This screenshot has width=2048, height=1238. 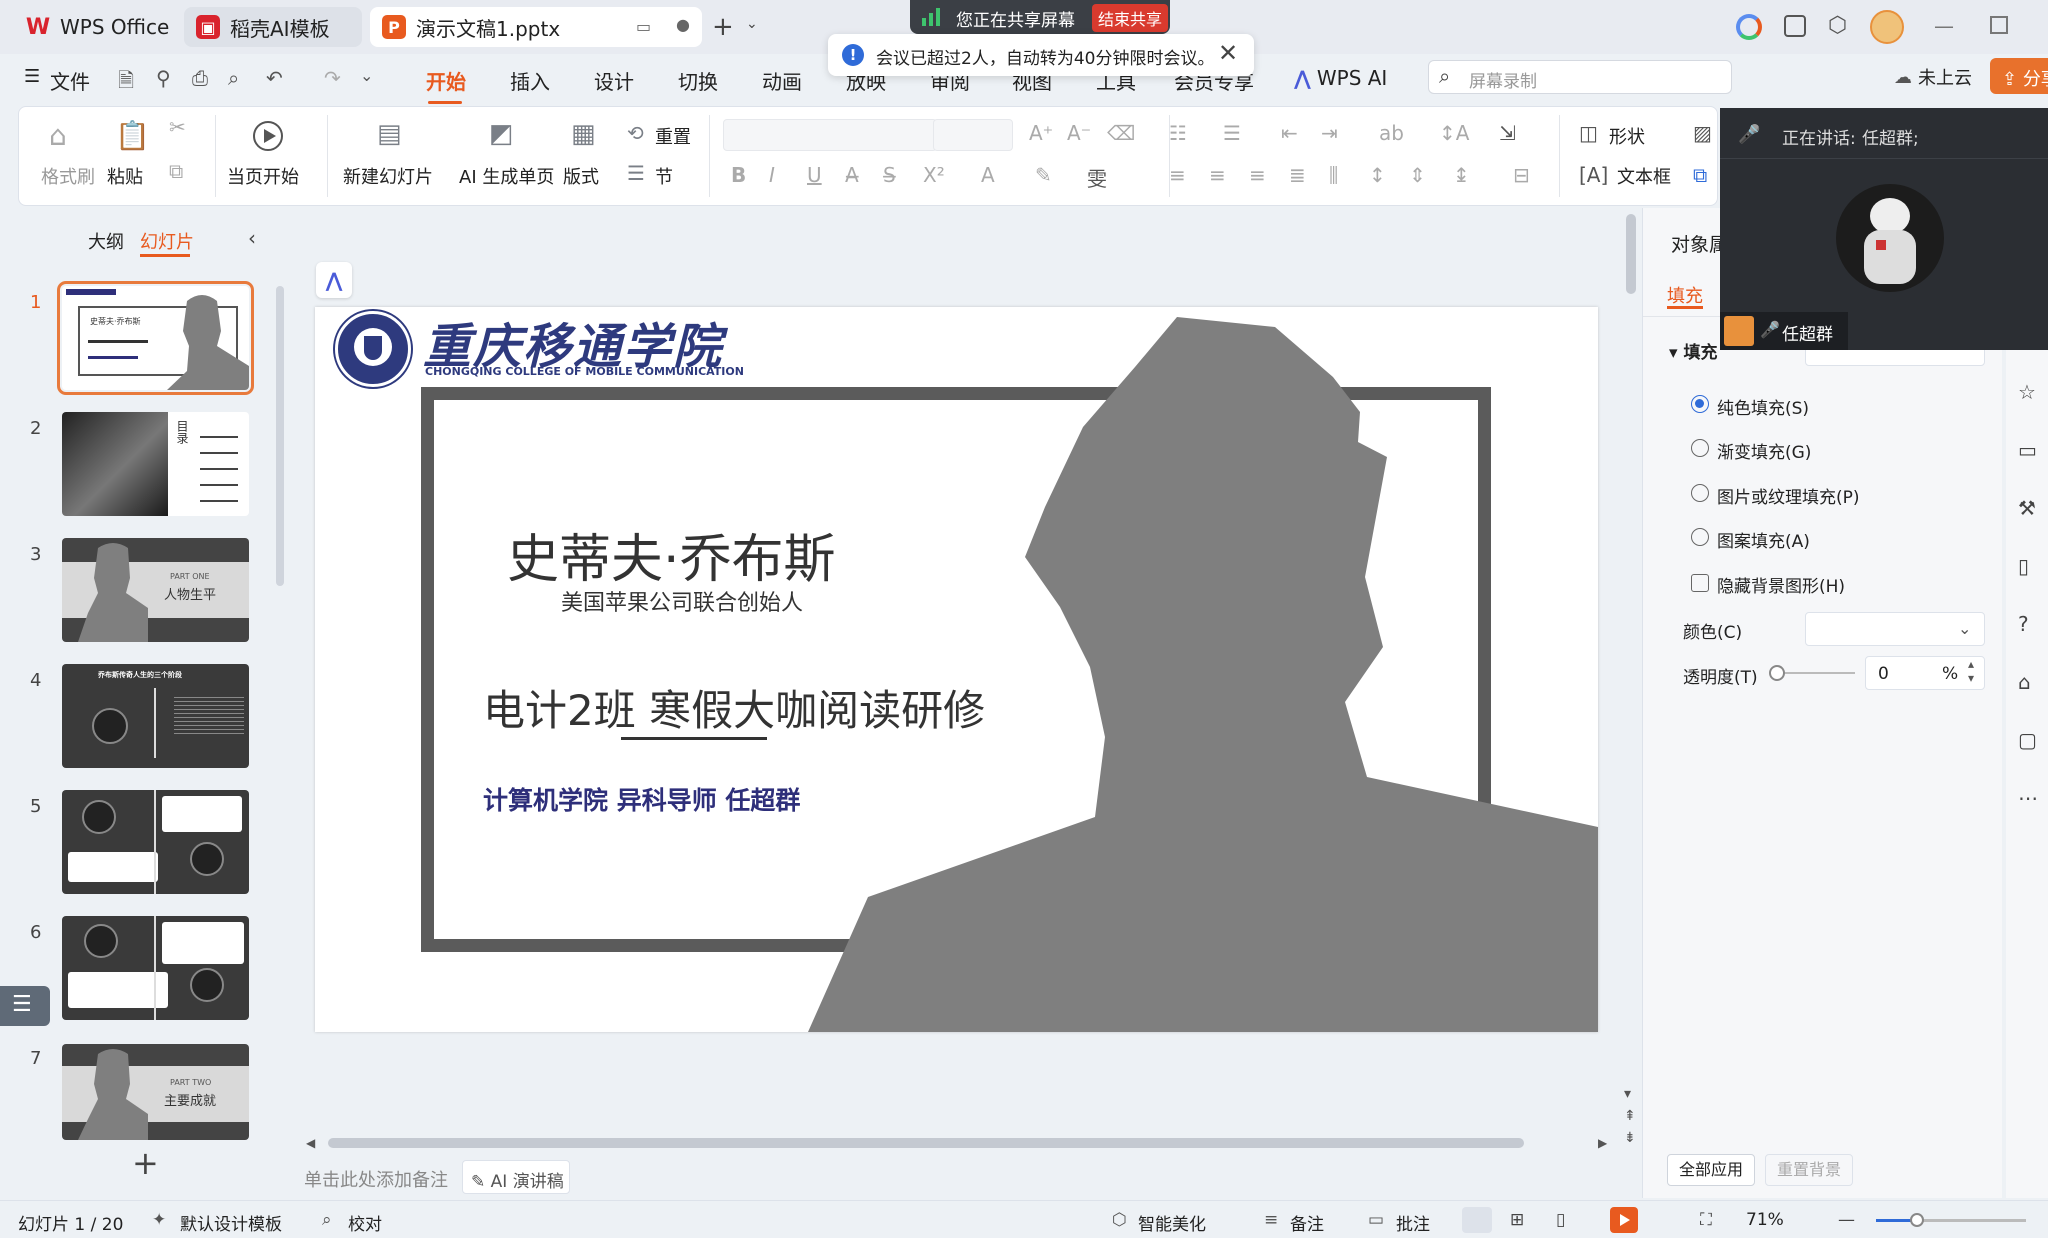 What do you see at coordinates (1630, 1138) in the screenshot?
I see `next-slide-icon: ⇟` at bounding box center [1630, 1138].